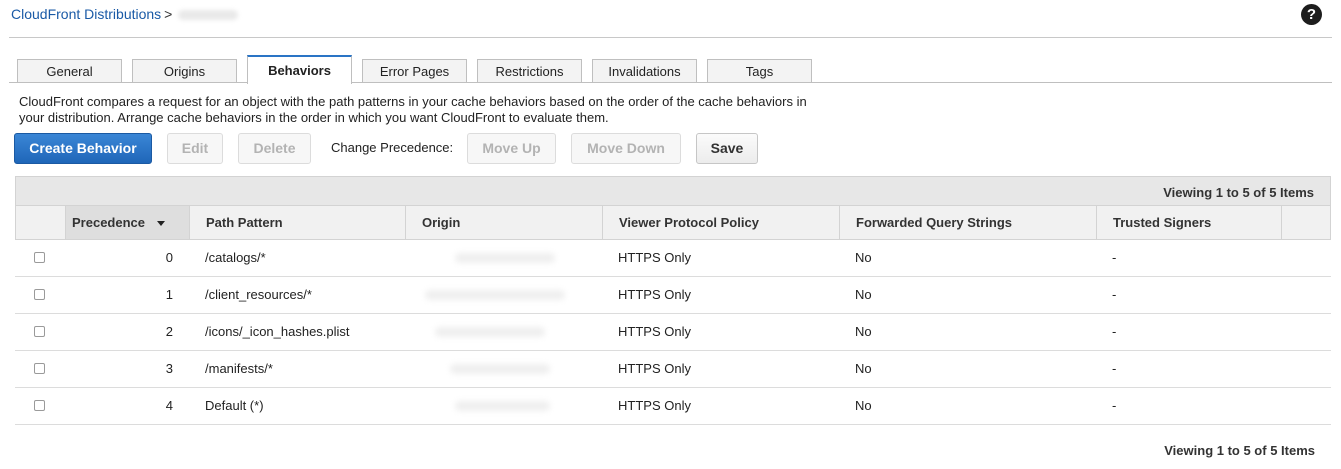 The width and height of the screenshot is (1341, 469). I want to click on viewing-count-bottom: Viewing 1 to 5 of 5 Items, so click(1239, 450).